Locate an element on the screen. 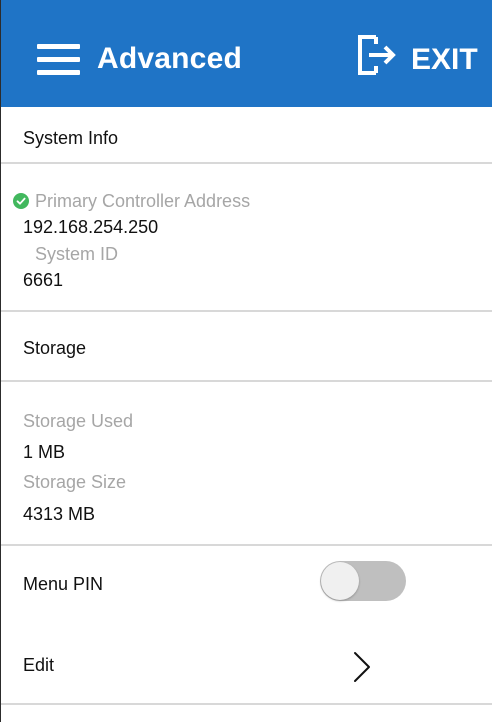 Image resolution: width=492 pixels, height=722 pixels. menu-pin-toggle is located at coordinates (363, 581).